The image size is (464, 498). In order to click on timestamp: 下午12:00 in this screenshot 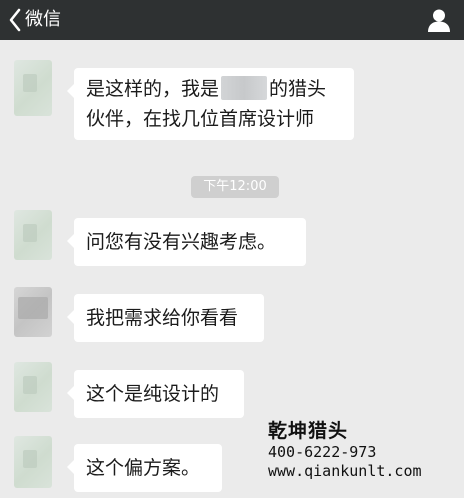, I will do `click(235, 187)`.